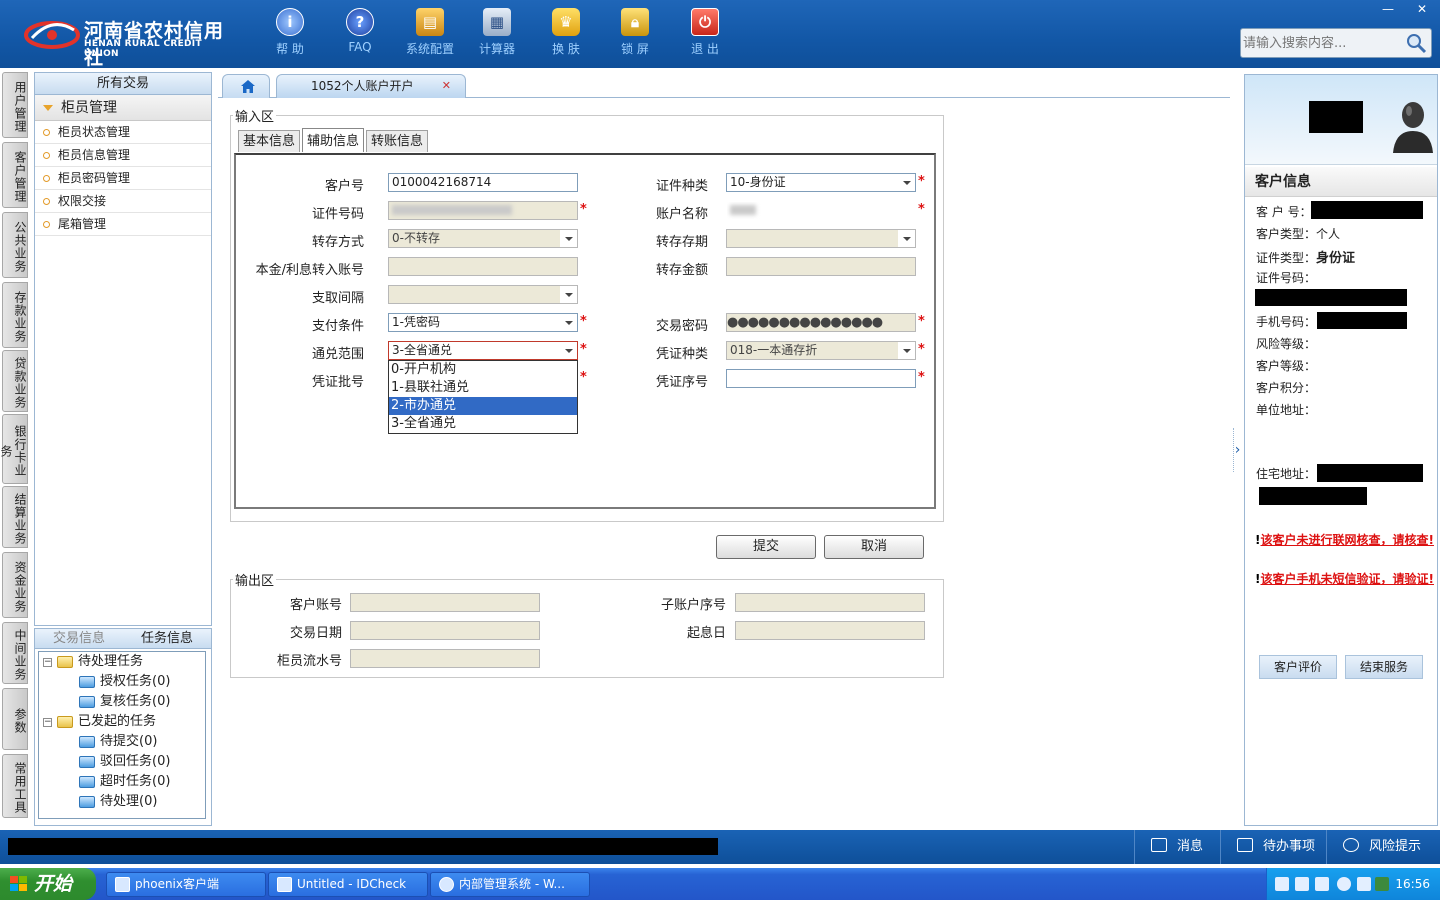 This screenshot has height=900, width=1440. What do you see at coordinates (821, 322) in the screenshot?
I see `trade-password-input: ●●●●●●●●●●●●●●●` at bounding box center [821, 322].